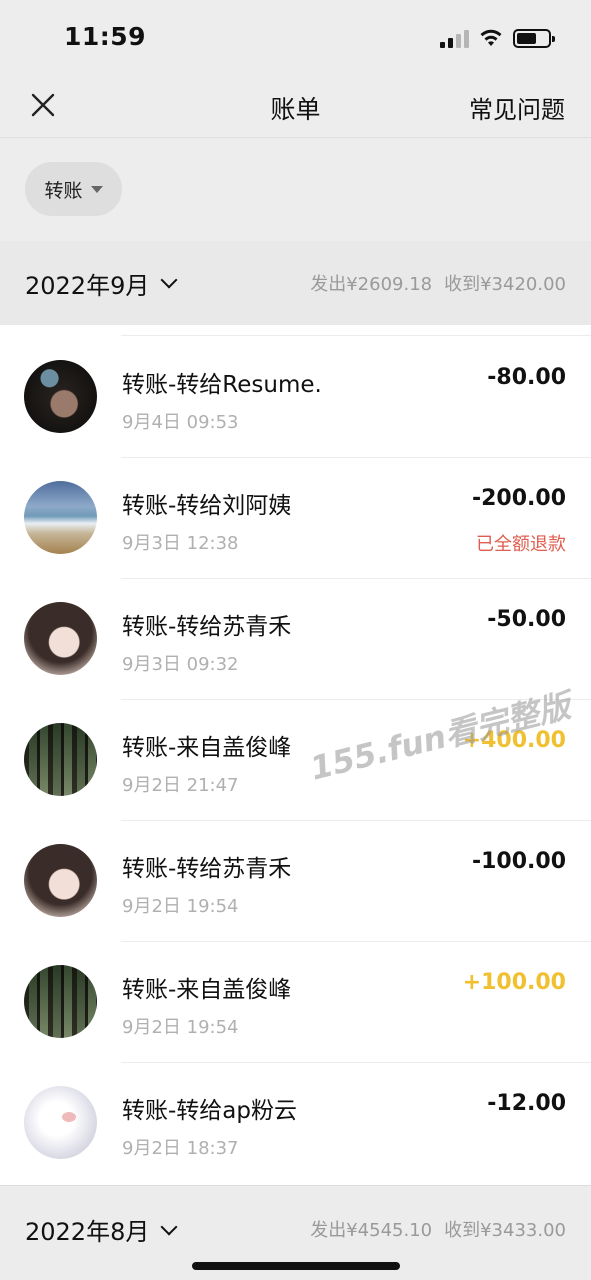 The image size is (591, 1280). I want to click on transaction-row: 转账-来自盖俊峰 9月2日 19:54 +100.00, so click(295, 1002).